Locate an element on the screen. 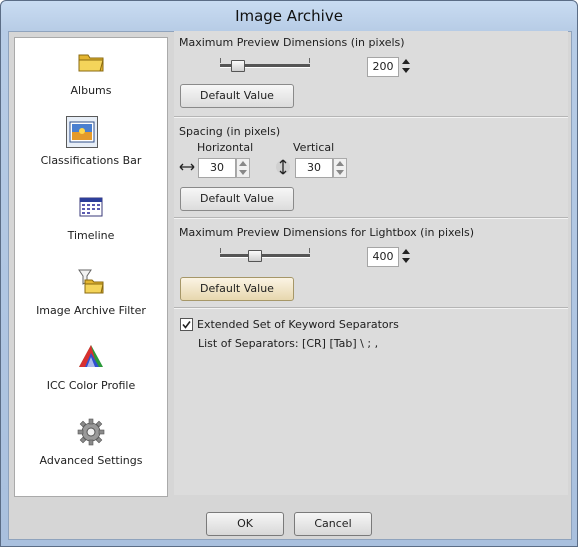  sidebar-item-icc-color-profile: ICC Color Profile is located at coordinates (91, 376).